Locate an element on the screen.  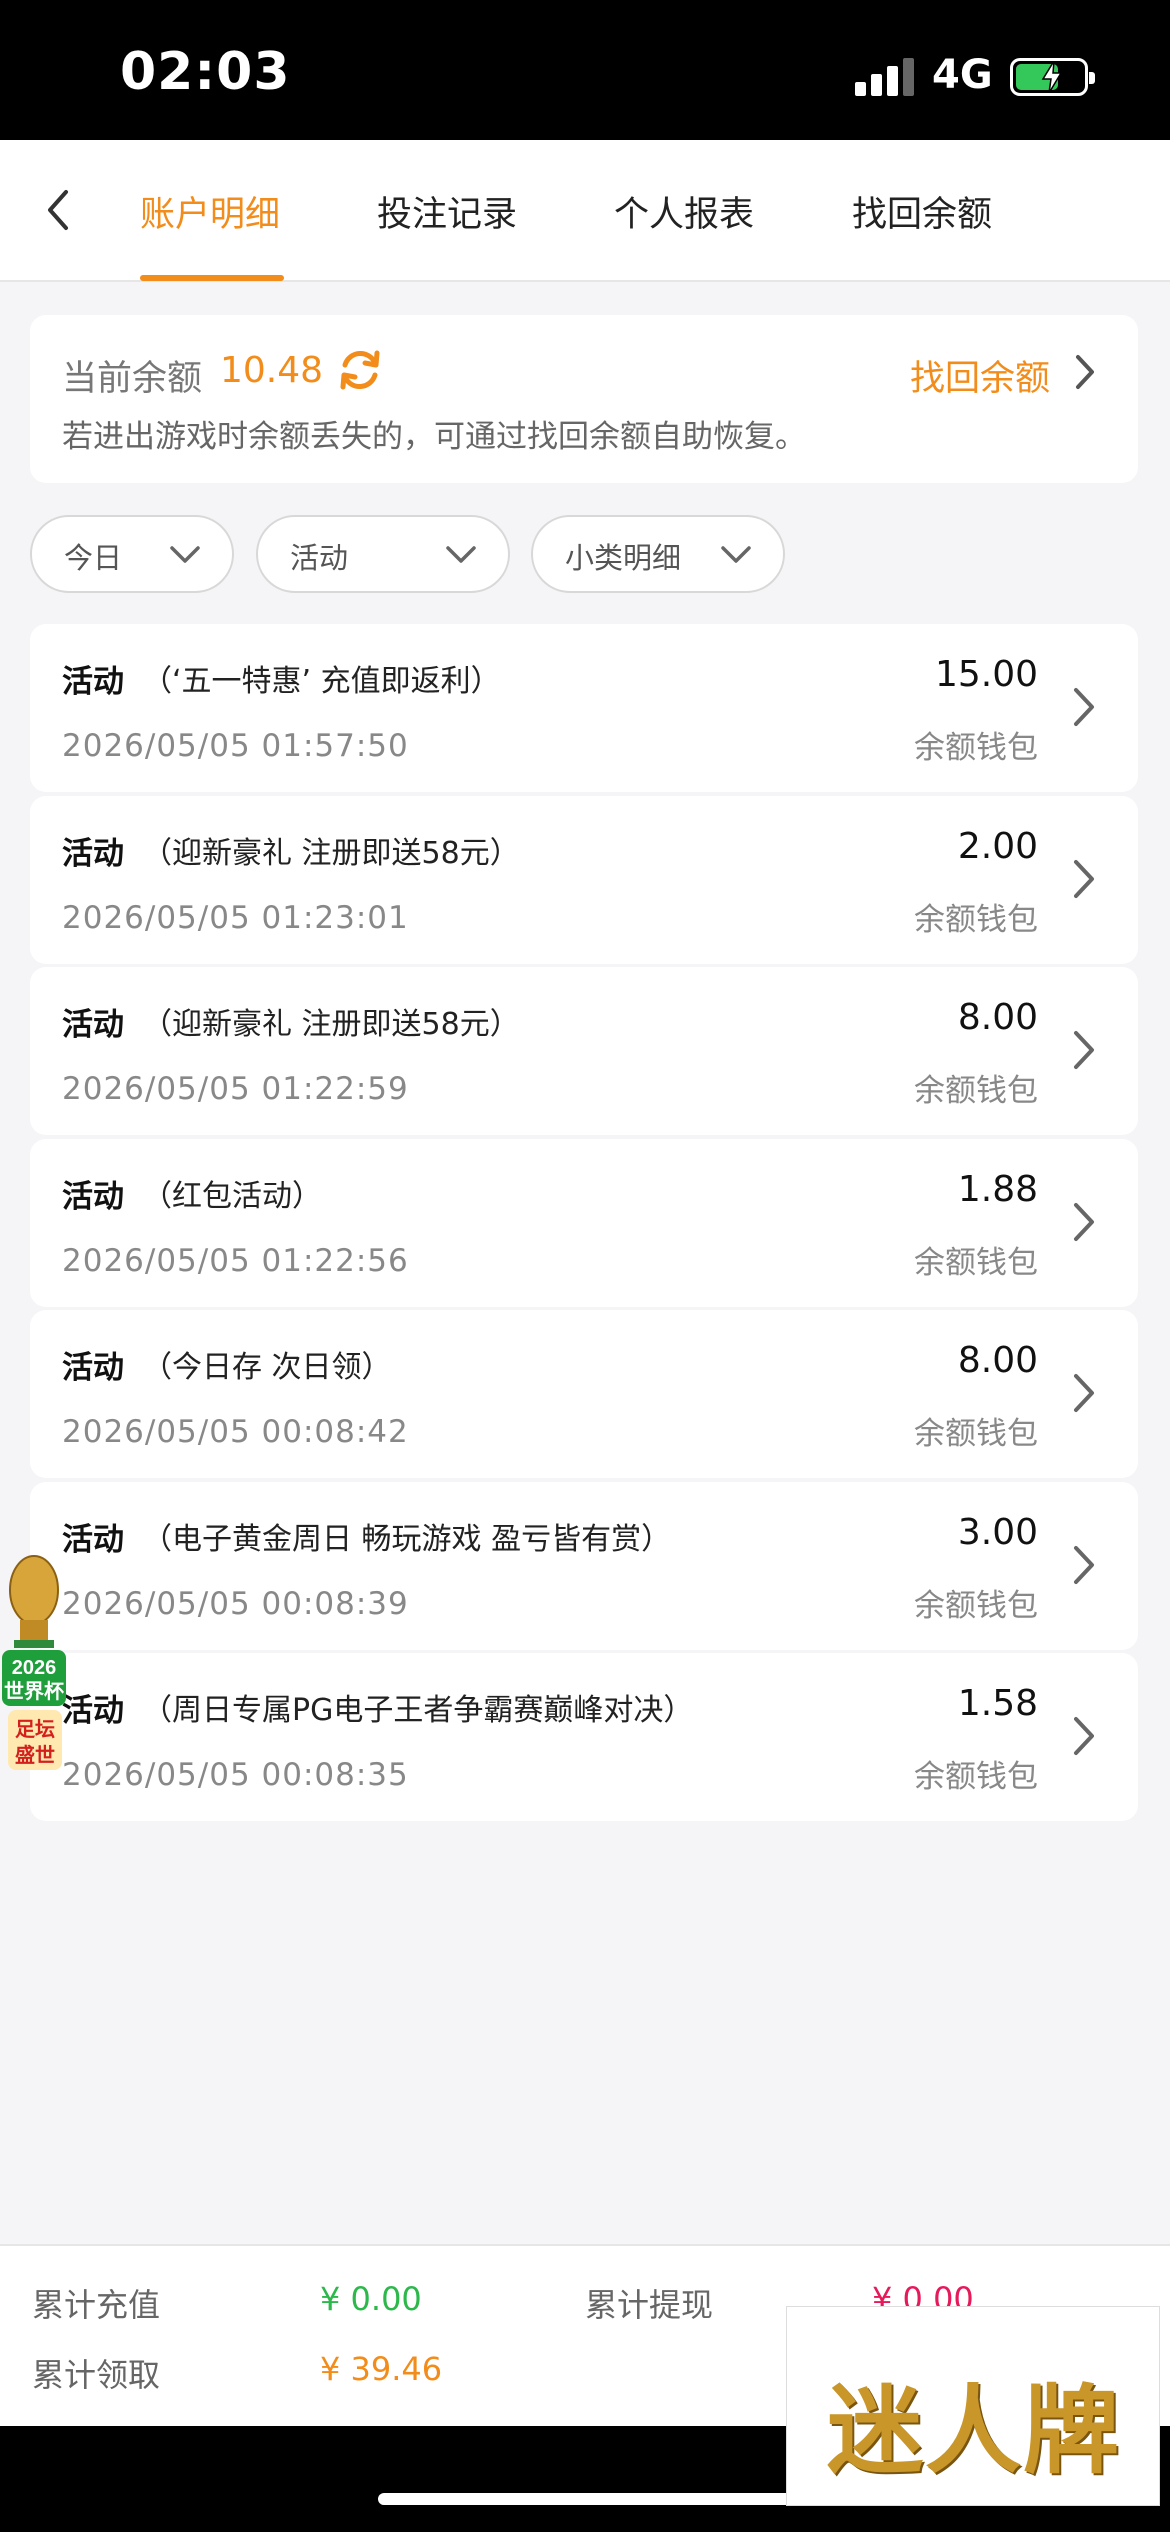
world-cup-promo-badge: 2026 世界杯 足坛 盛世 is located at coordinates (35, 1670).